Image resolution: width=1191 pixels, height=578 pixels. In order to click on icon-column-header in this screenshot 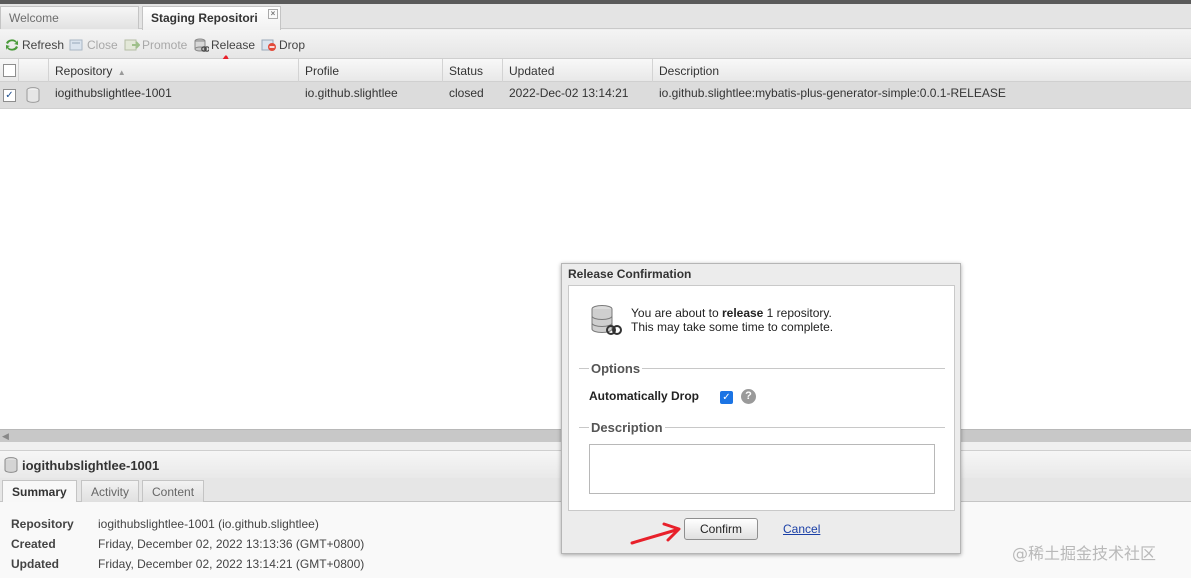, I will do `click(34, 70)`.